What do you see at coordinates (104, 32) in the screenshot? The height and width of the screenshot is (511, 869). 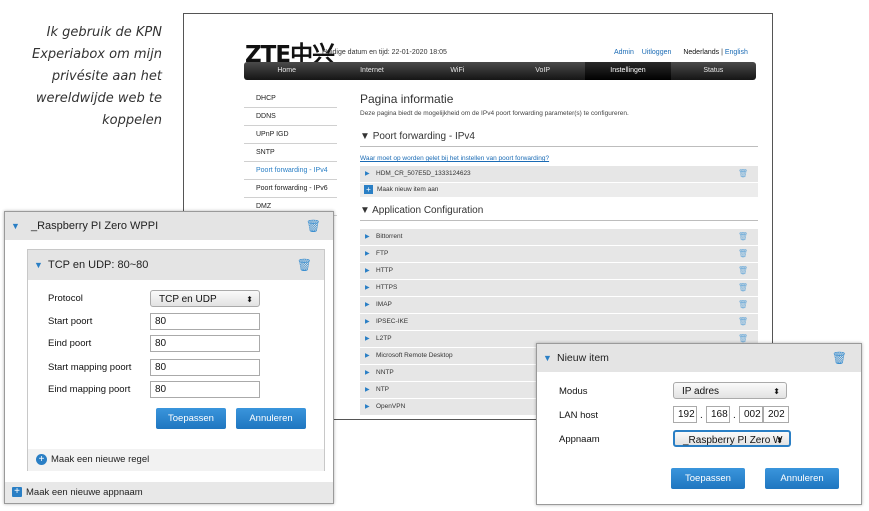 I see `caption-line: Ik gebruik de KPN` at bounding box center [104, 32].